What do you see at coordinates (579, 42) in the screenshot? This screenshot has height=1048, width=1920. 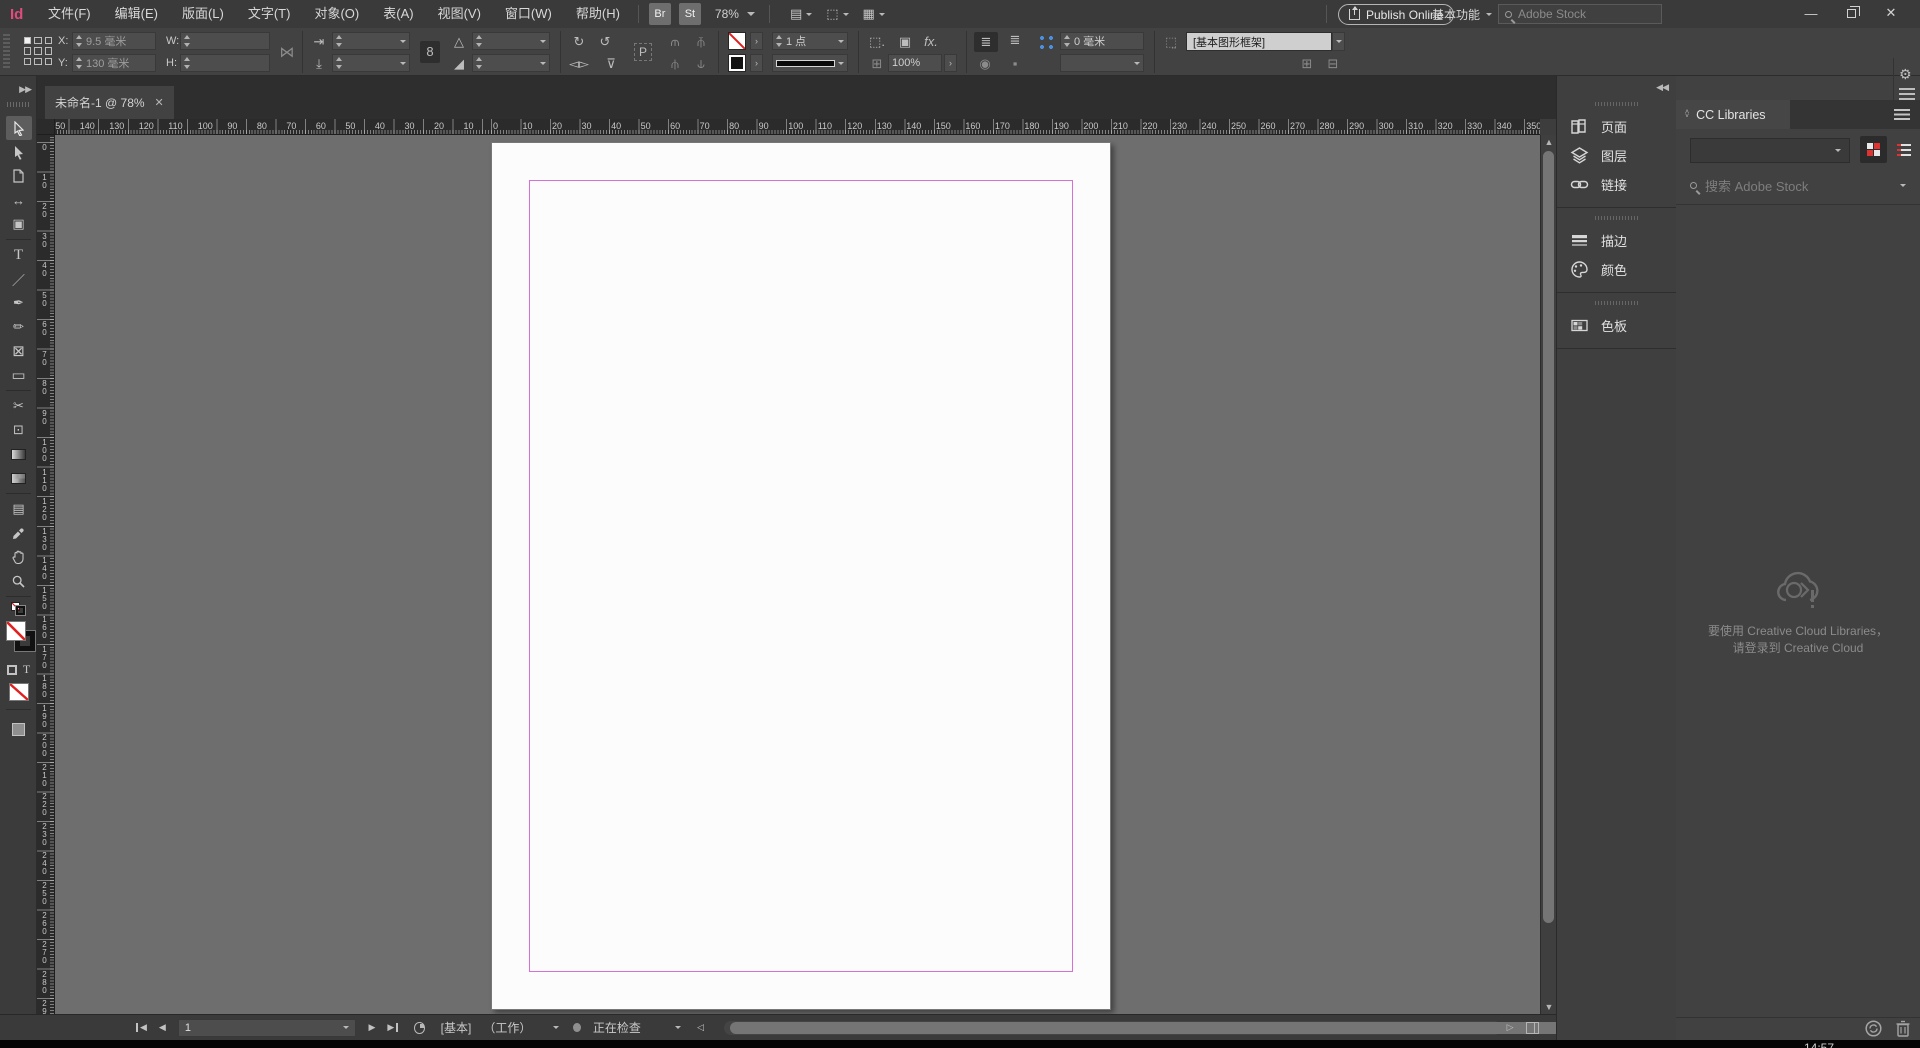 I see `rotate-cw-icon: ↻` at bounding box center [579, 42].